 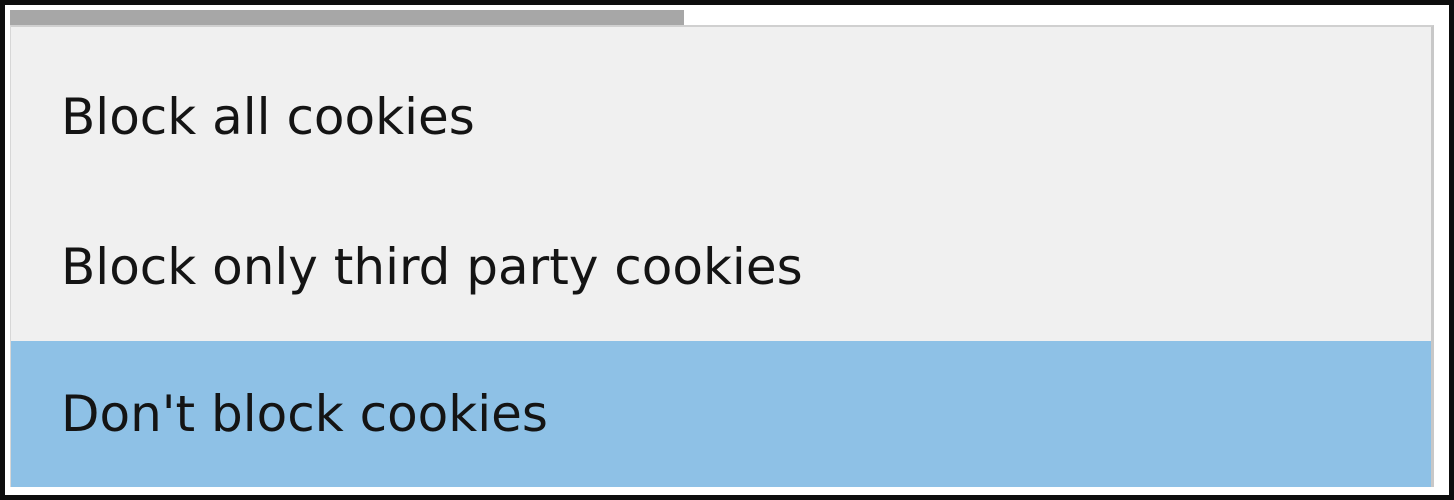 I want to click on option-label: Don't block cookies, so click(x=304, y=414).